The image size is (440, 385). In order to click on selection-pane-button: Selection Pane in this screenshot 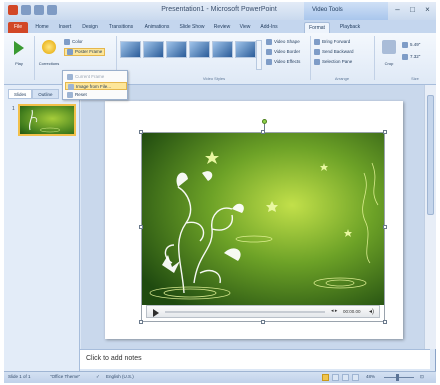, I will do `click(333, 62)`.